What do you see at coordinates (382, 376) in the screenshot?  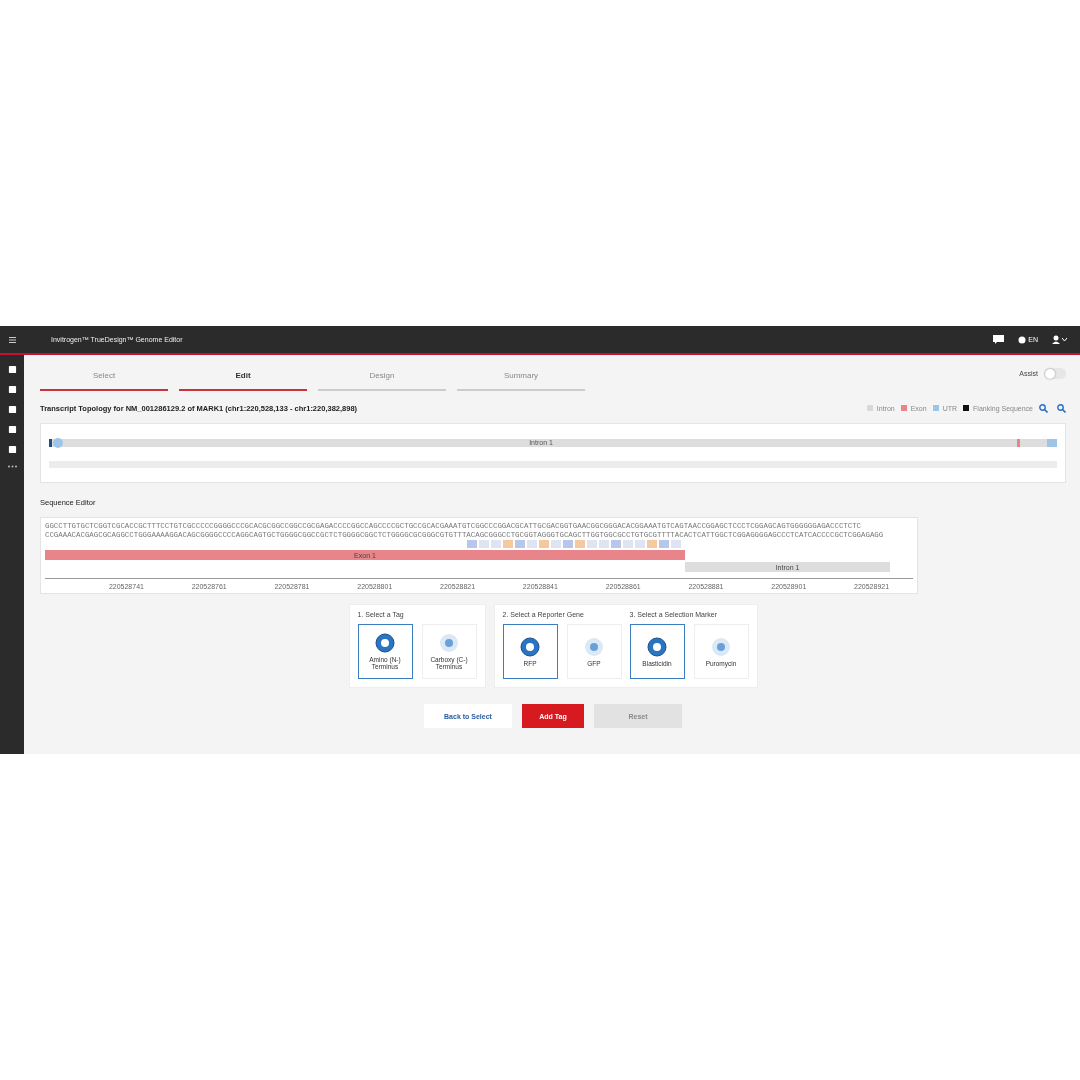 I see `step-tab: Design` at bounding box center [382, 376].